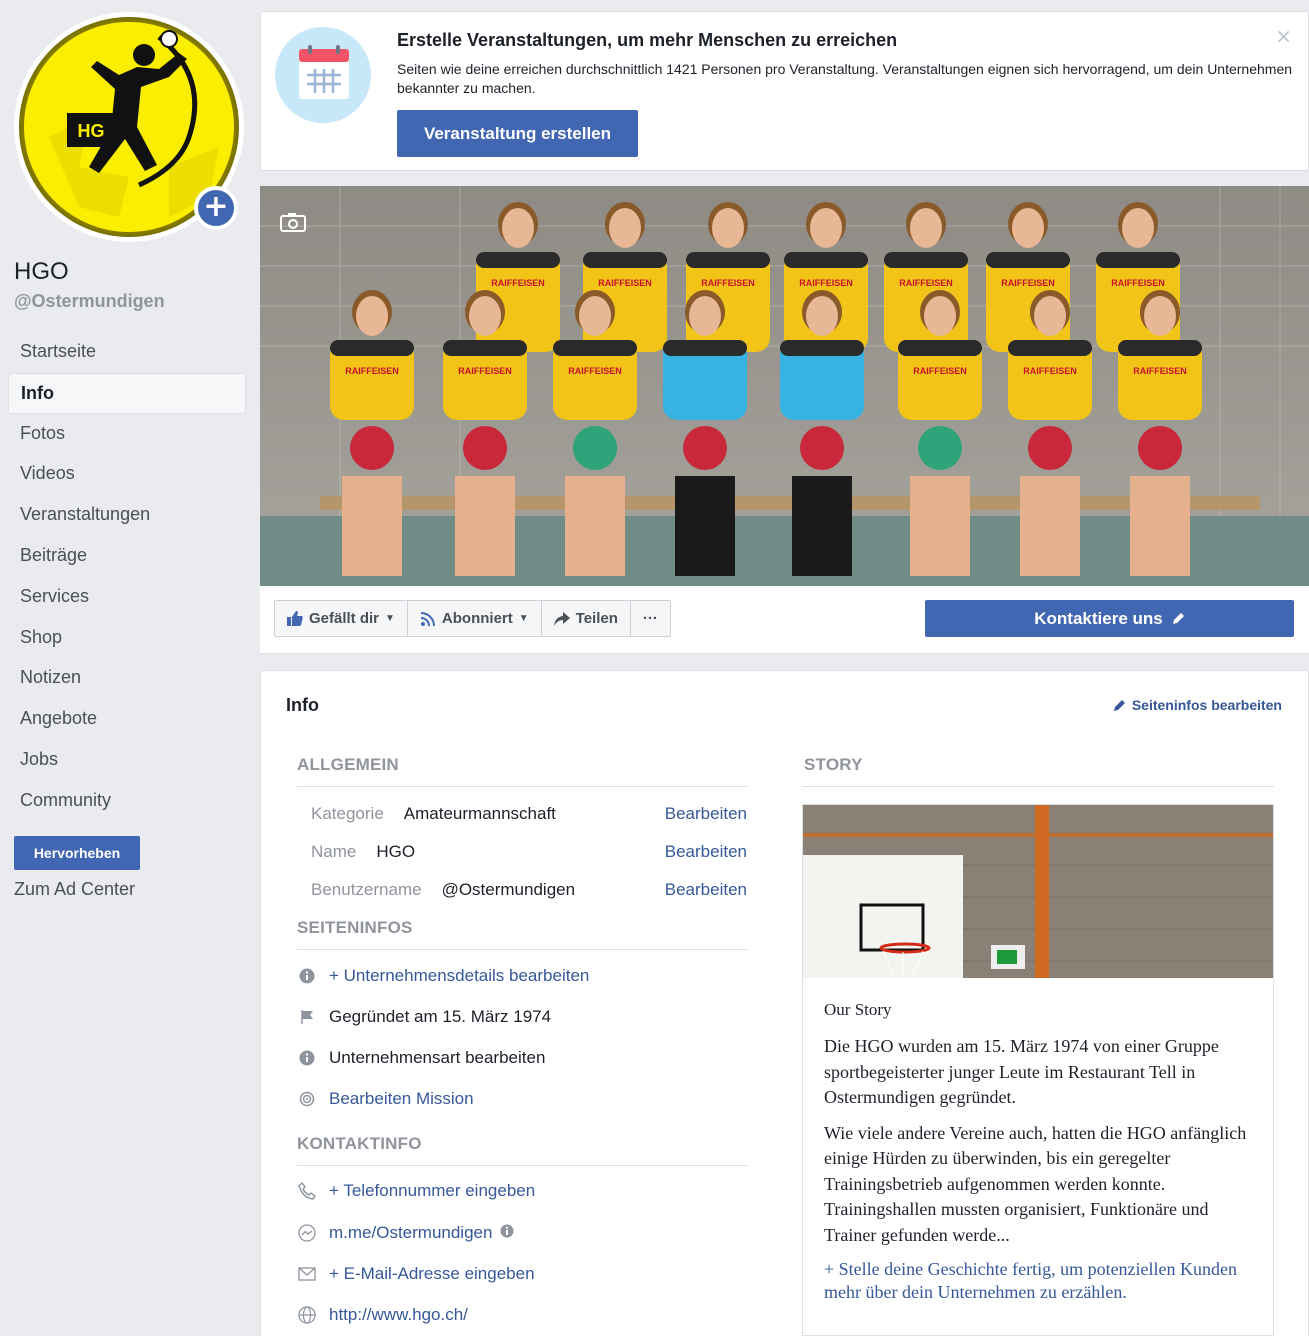 The image size is (1309, 1336). I want to click on create-event-button: Veranstaltung erstellen, so click(517, 133).